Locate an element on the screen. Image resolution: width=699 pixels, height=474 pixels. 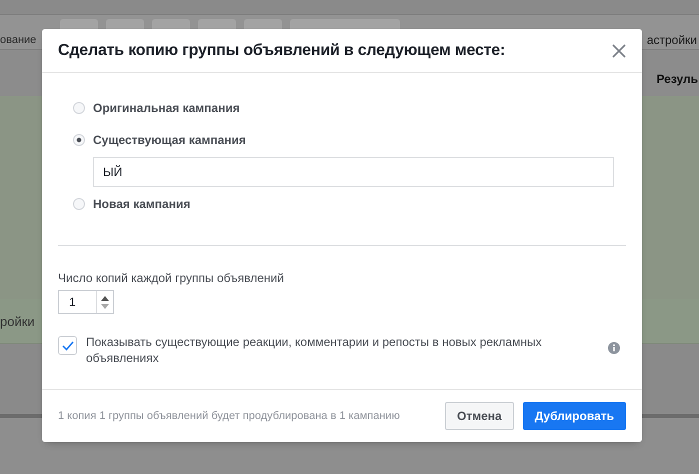
toolbar-label: астройки is located at coordinates (671, 39).